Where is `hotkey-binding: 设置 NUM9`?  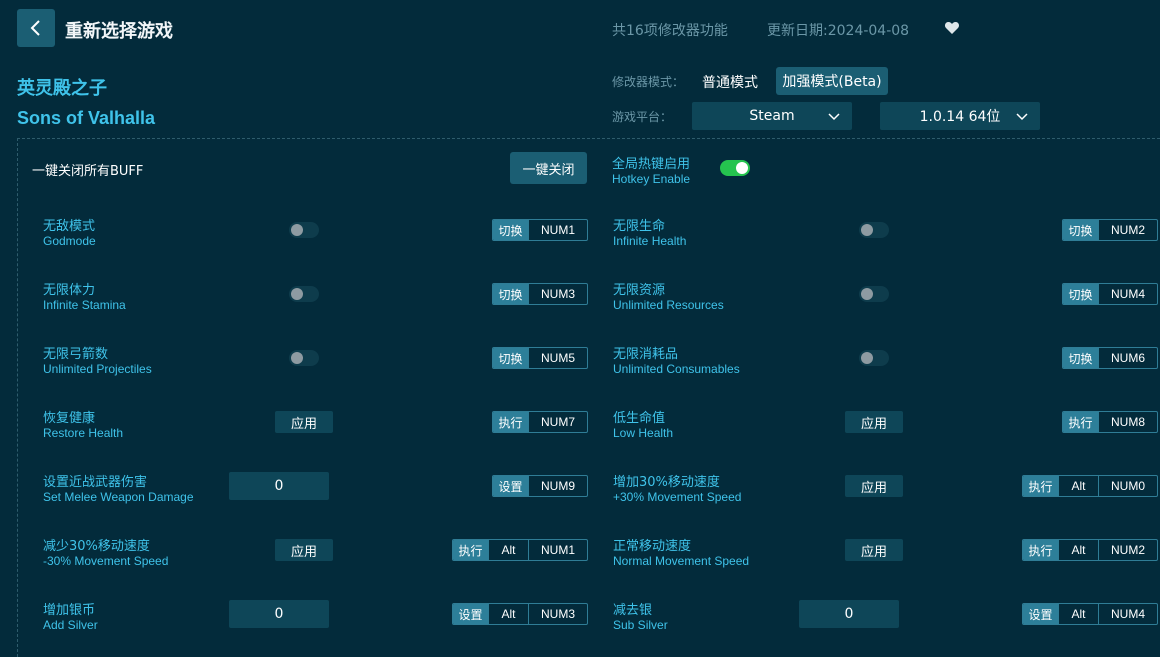 hotkey-binding: 设置 NUM9 is located at coordinates (540, 486).